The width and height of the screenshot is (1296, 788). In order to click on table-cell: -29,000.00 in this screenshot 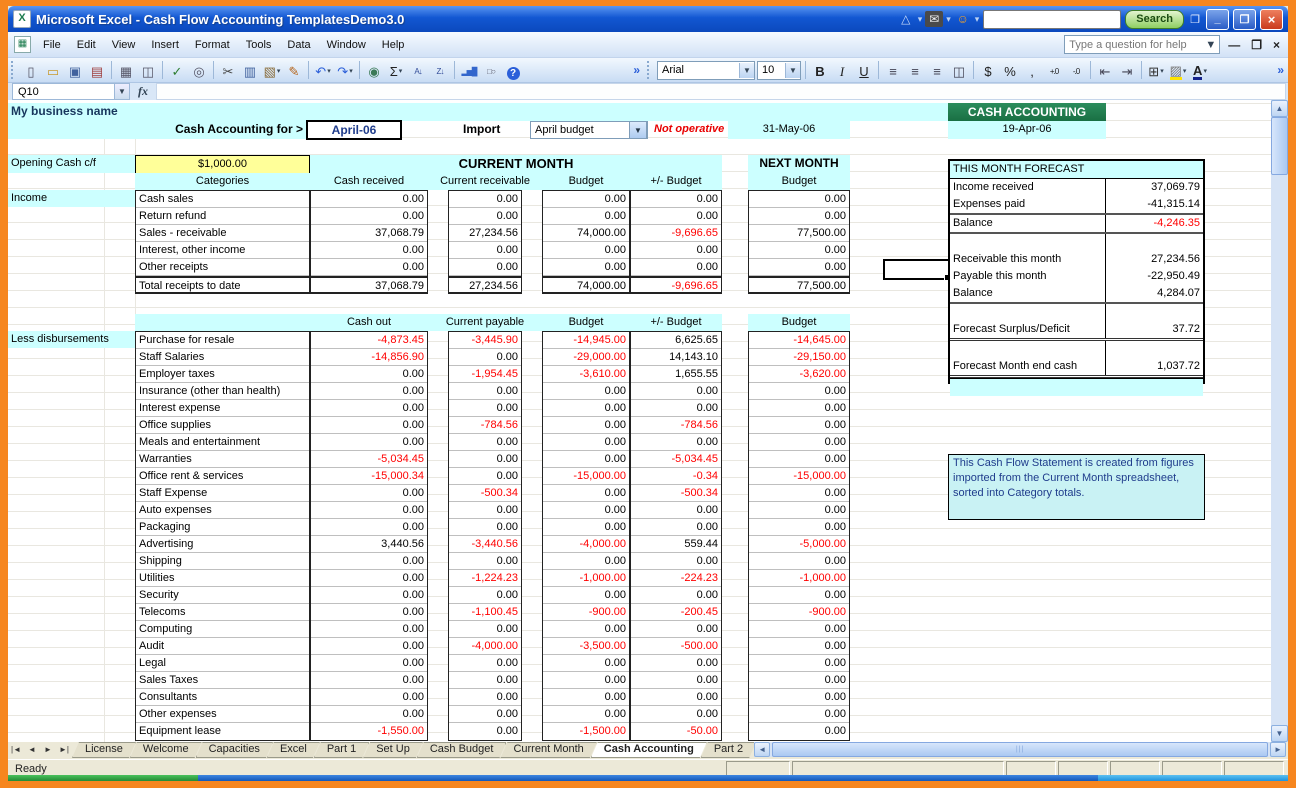, I will do `click(586, 357)`.